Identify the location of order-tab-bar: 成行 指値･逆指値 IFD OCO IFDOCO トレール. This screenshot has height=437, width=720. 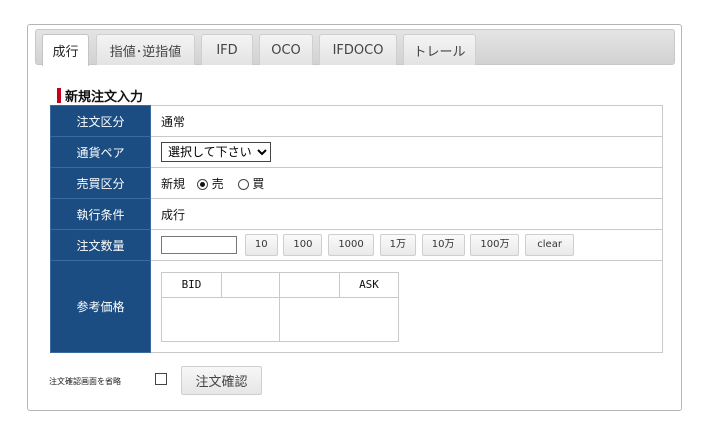
(355, 47).